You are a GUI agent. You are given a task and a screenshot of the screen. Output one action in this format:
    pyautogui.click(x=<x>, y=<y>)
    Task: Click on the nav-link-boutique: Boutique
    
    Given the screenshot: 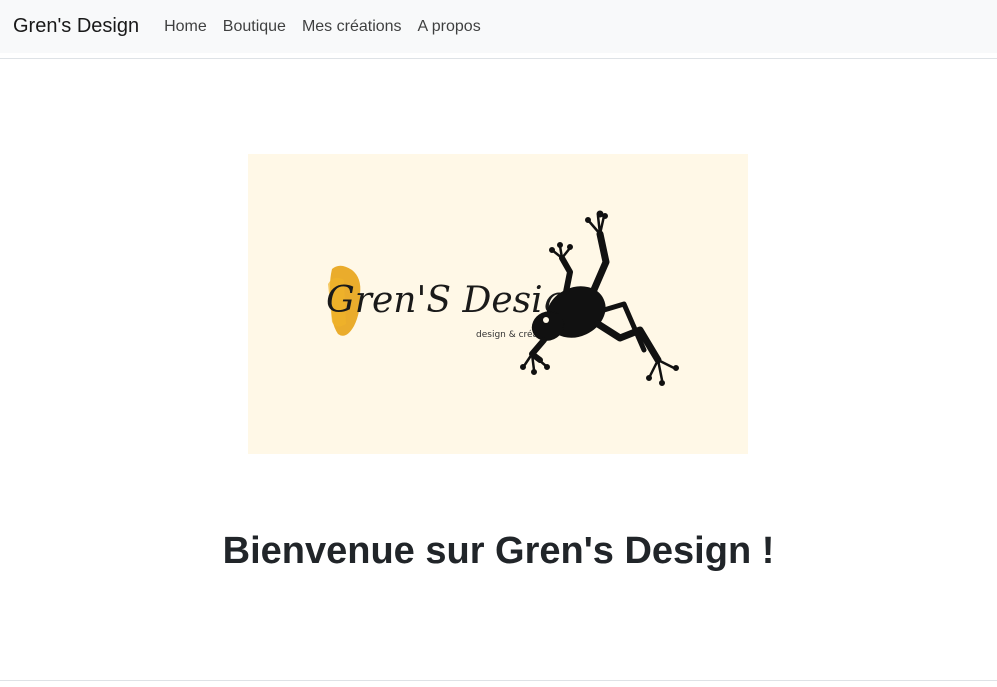 What is the action you would take?
    pyautogui.click(x=254, y=27)
    